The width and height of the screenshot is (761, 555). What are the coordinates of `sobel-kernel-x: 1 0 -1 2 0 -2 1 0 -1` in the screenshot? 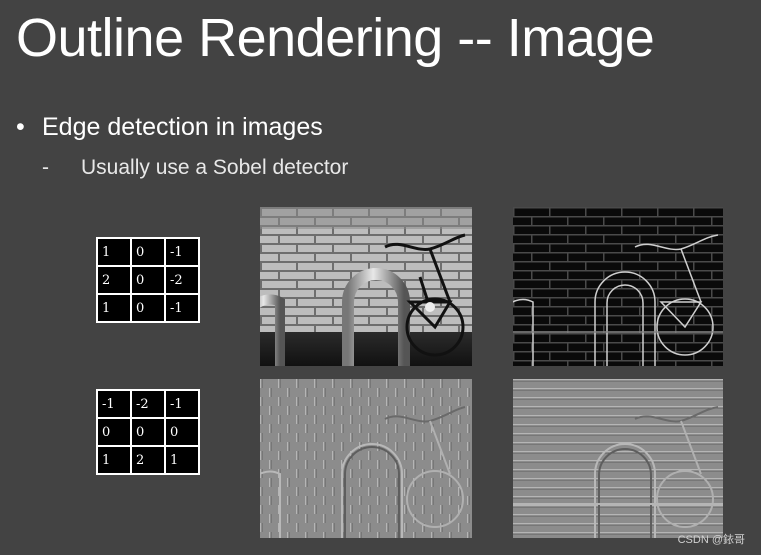 It's located at (148, 280).